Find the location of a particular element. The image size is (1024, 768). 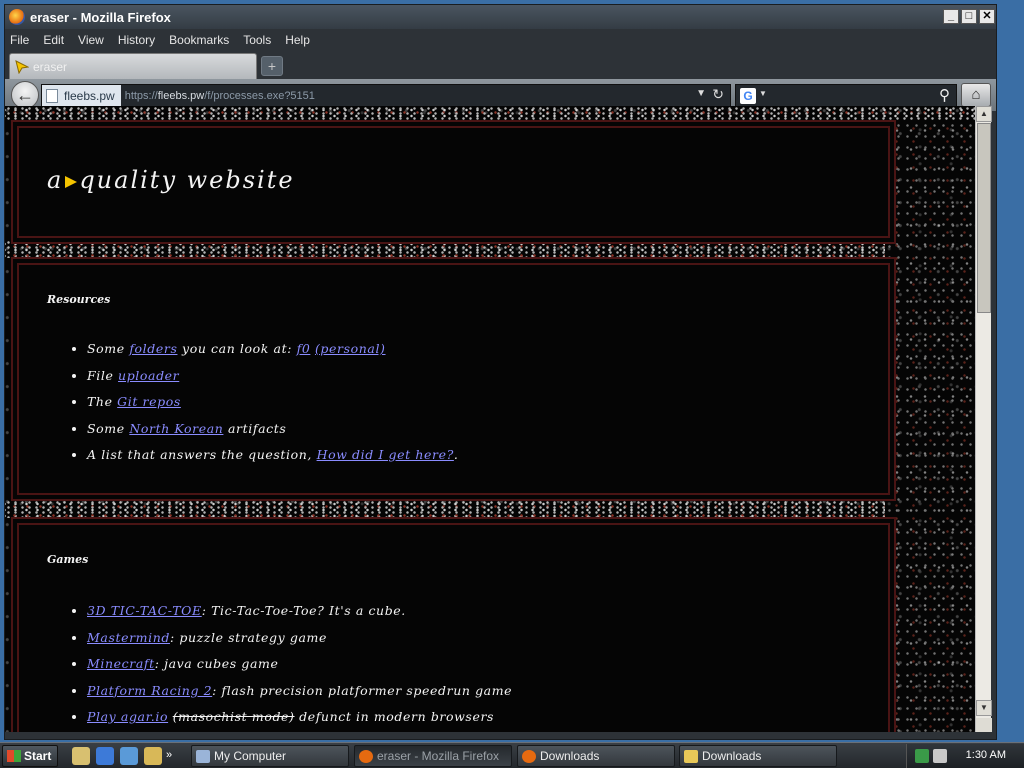

vertical-scrollbar: ▲ ▼ is located at coordinates (983, 419).